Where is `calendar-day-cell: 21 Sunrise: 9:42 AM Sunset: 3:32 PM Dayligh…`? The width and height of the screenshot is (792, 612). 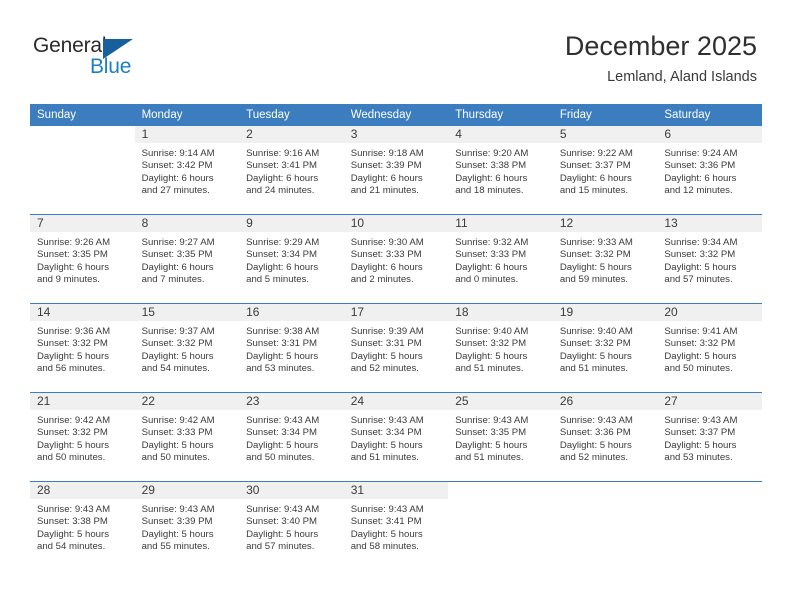
calendar-day-cell: 21 Sunrise: 9:42 AM Sunset: 3:32 PM Dayligh… is located at coordinates (82, 437).